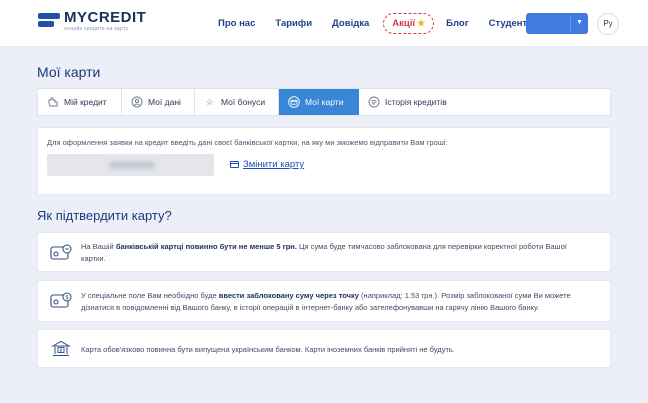 This screenshot has height=403, width=648. I want to click on nav-promo: Акції ★, so click(409, 23).